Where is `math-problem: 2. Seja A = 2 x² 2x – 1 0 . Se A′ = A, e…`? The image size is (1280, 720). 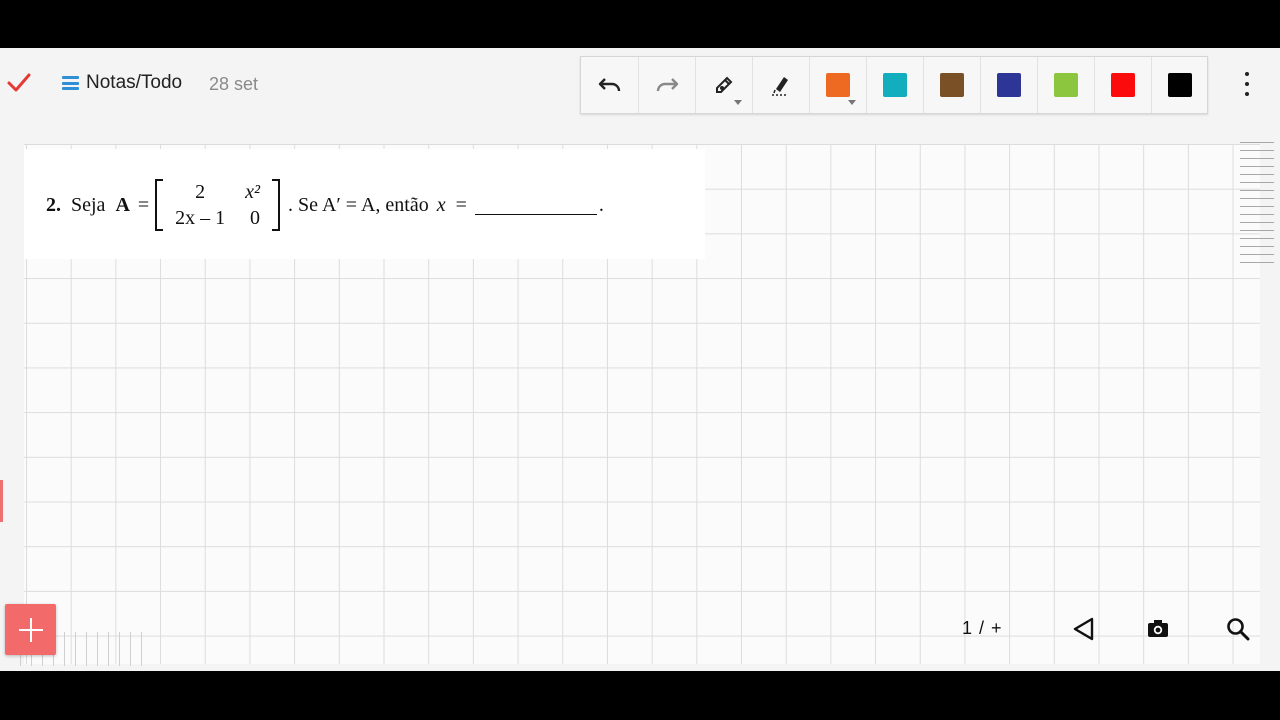 math-problem: 2. Seja A = 2 x² 2x – 1 0 . Se A′ = A, e… is located at coordinates (325, 205).